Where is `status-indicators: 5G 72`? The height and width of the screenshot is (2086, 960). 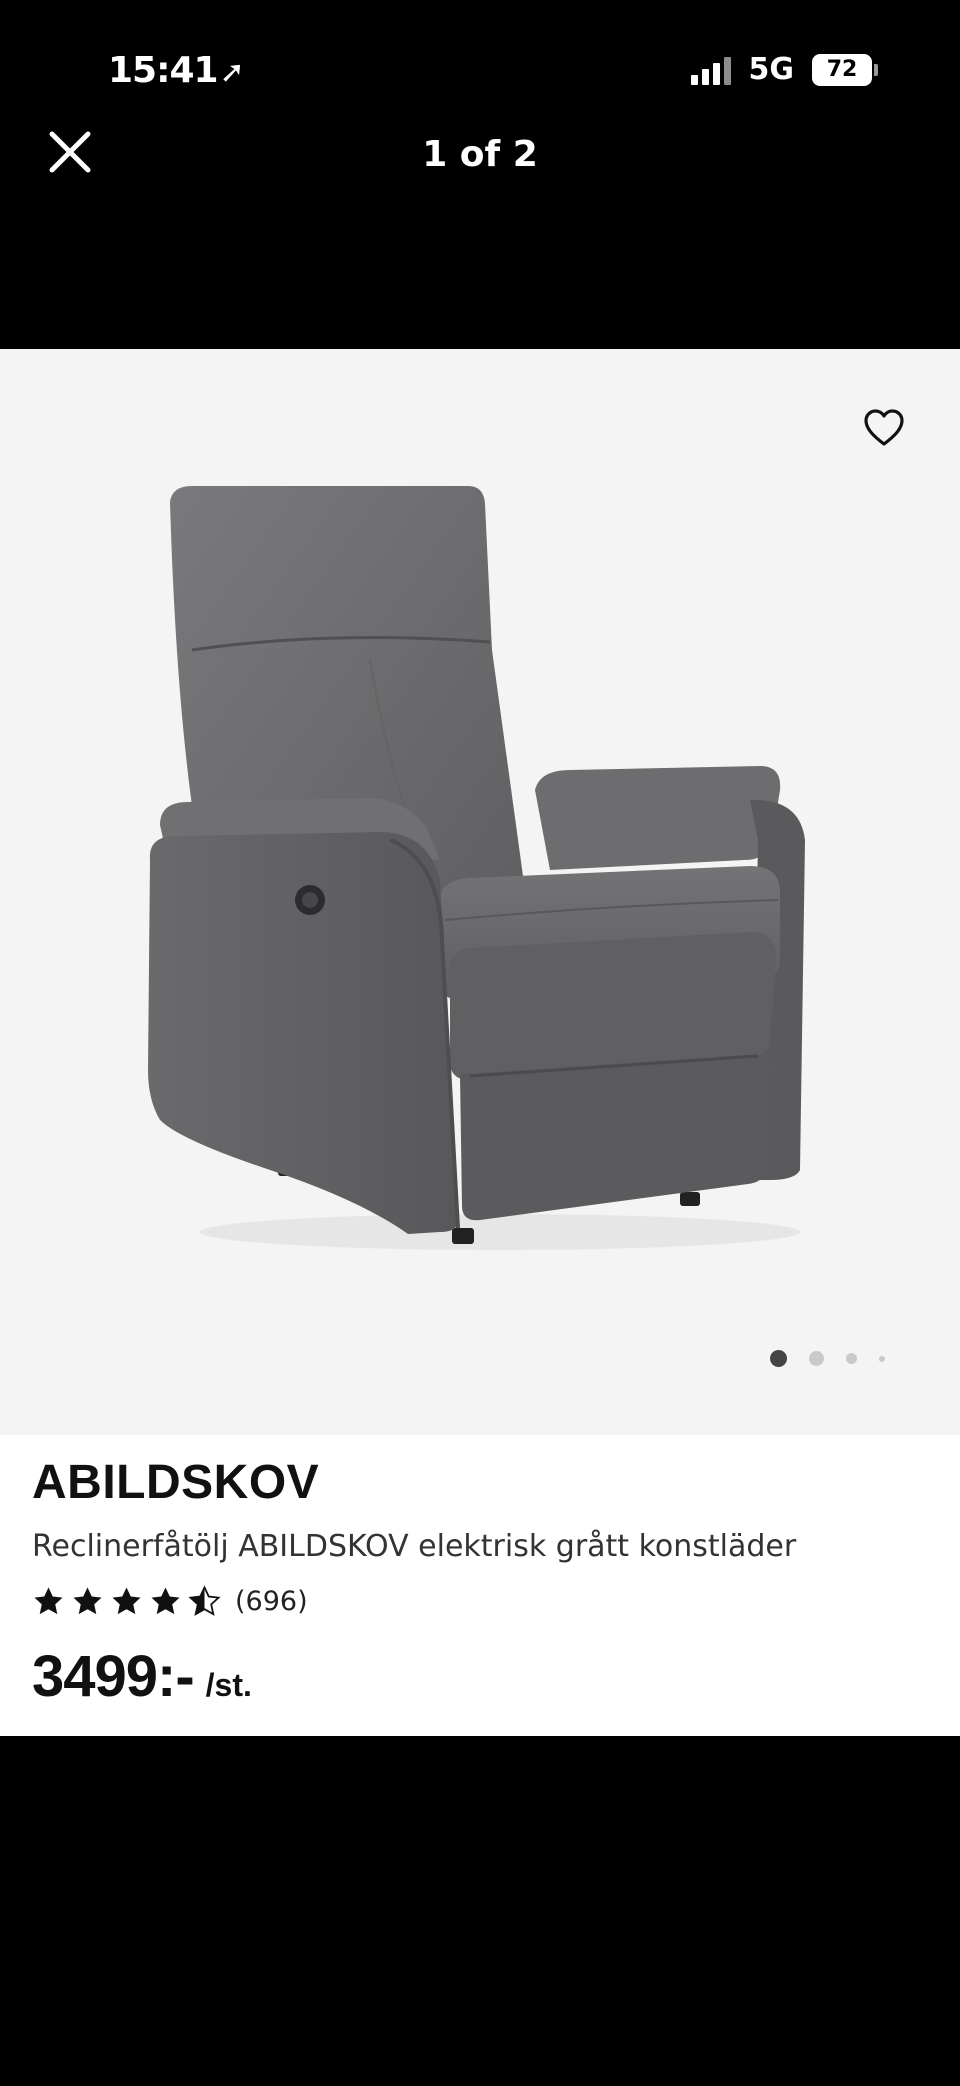
status-indicators: 5G 72 is located at coordinates (784, 69).